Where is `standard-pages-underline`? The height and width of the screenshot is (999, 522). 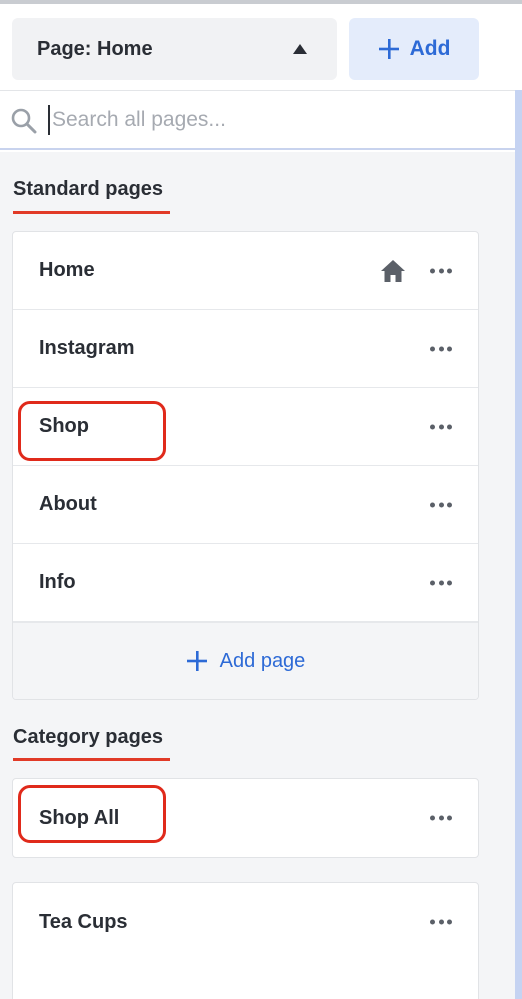 standard-pages-underline is located at coordinates (91, 212).